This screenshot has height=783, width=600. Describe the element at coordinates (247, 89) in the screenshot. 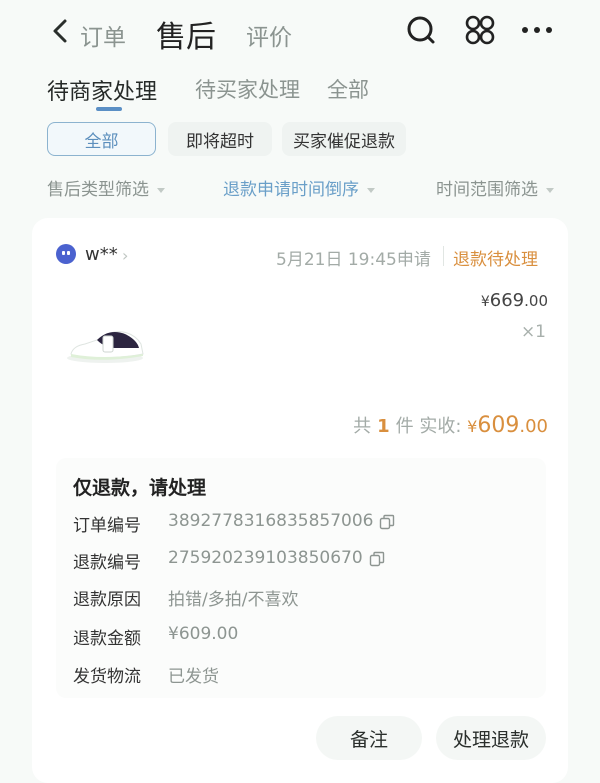

I see `tab-pending-buyer: 待买家处理` at that location.